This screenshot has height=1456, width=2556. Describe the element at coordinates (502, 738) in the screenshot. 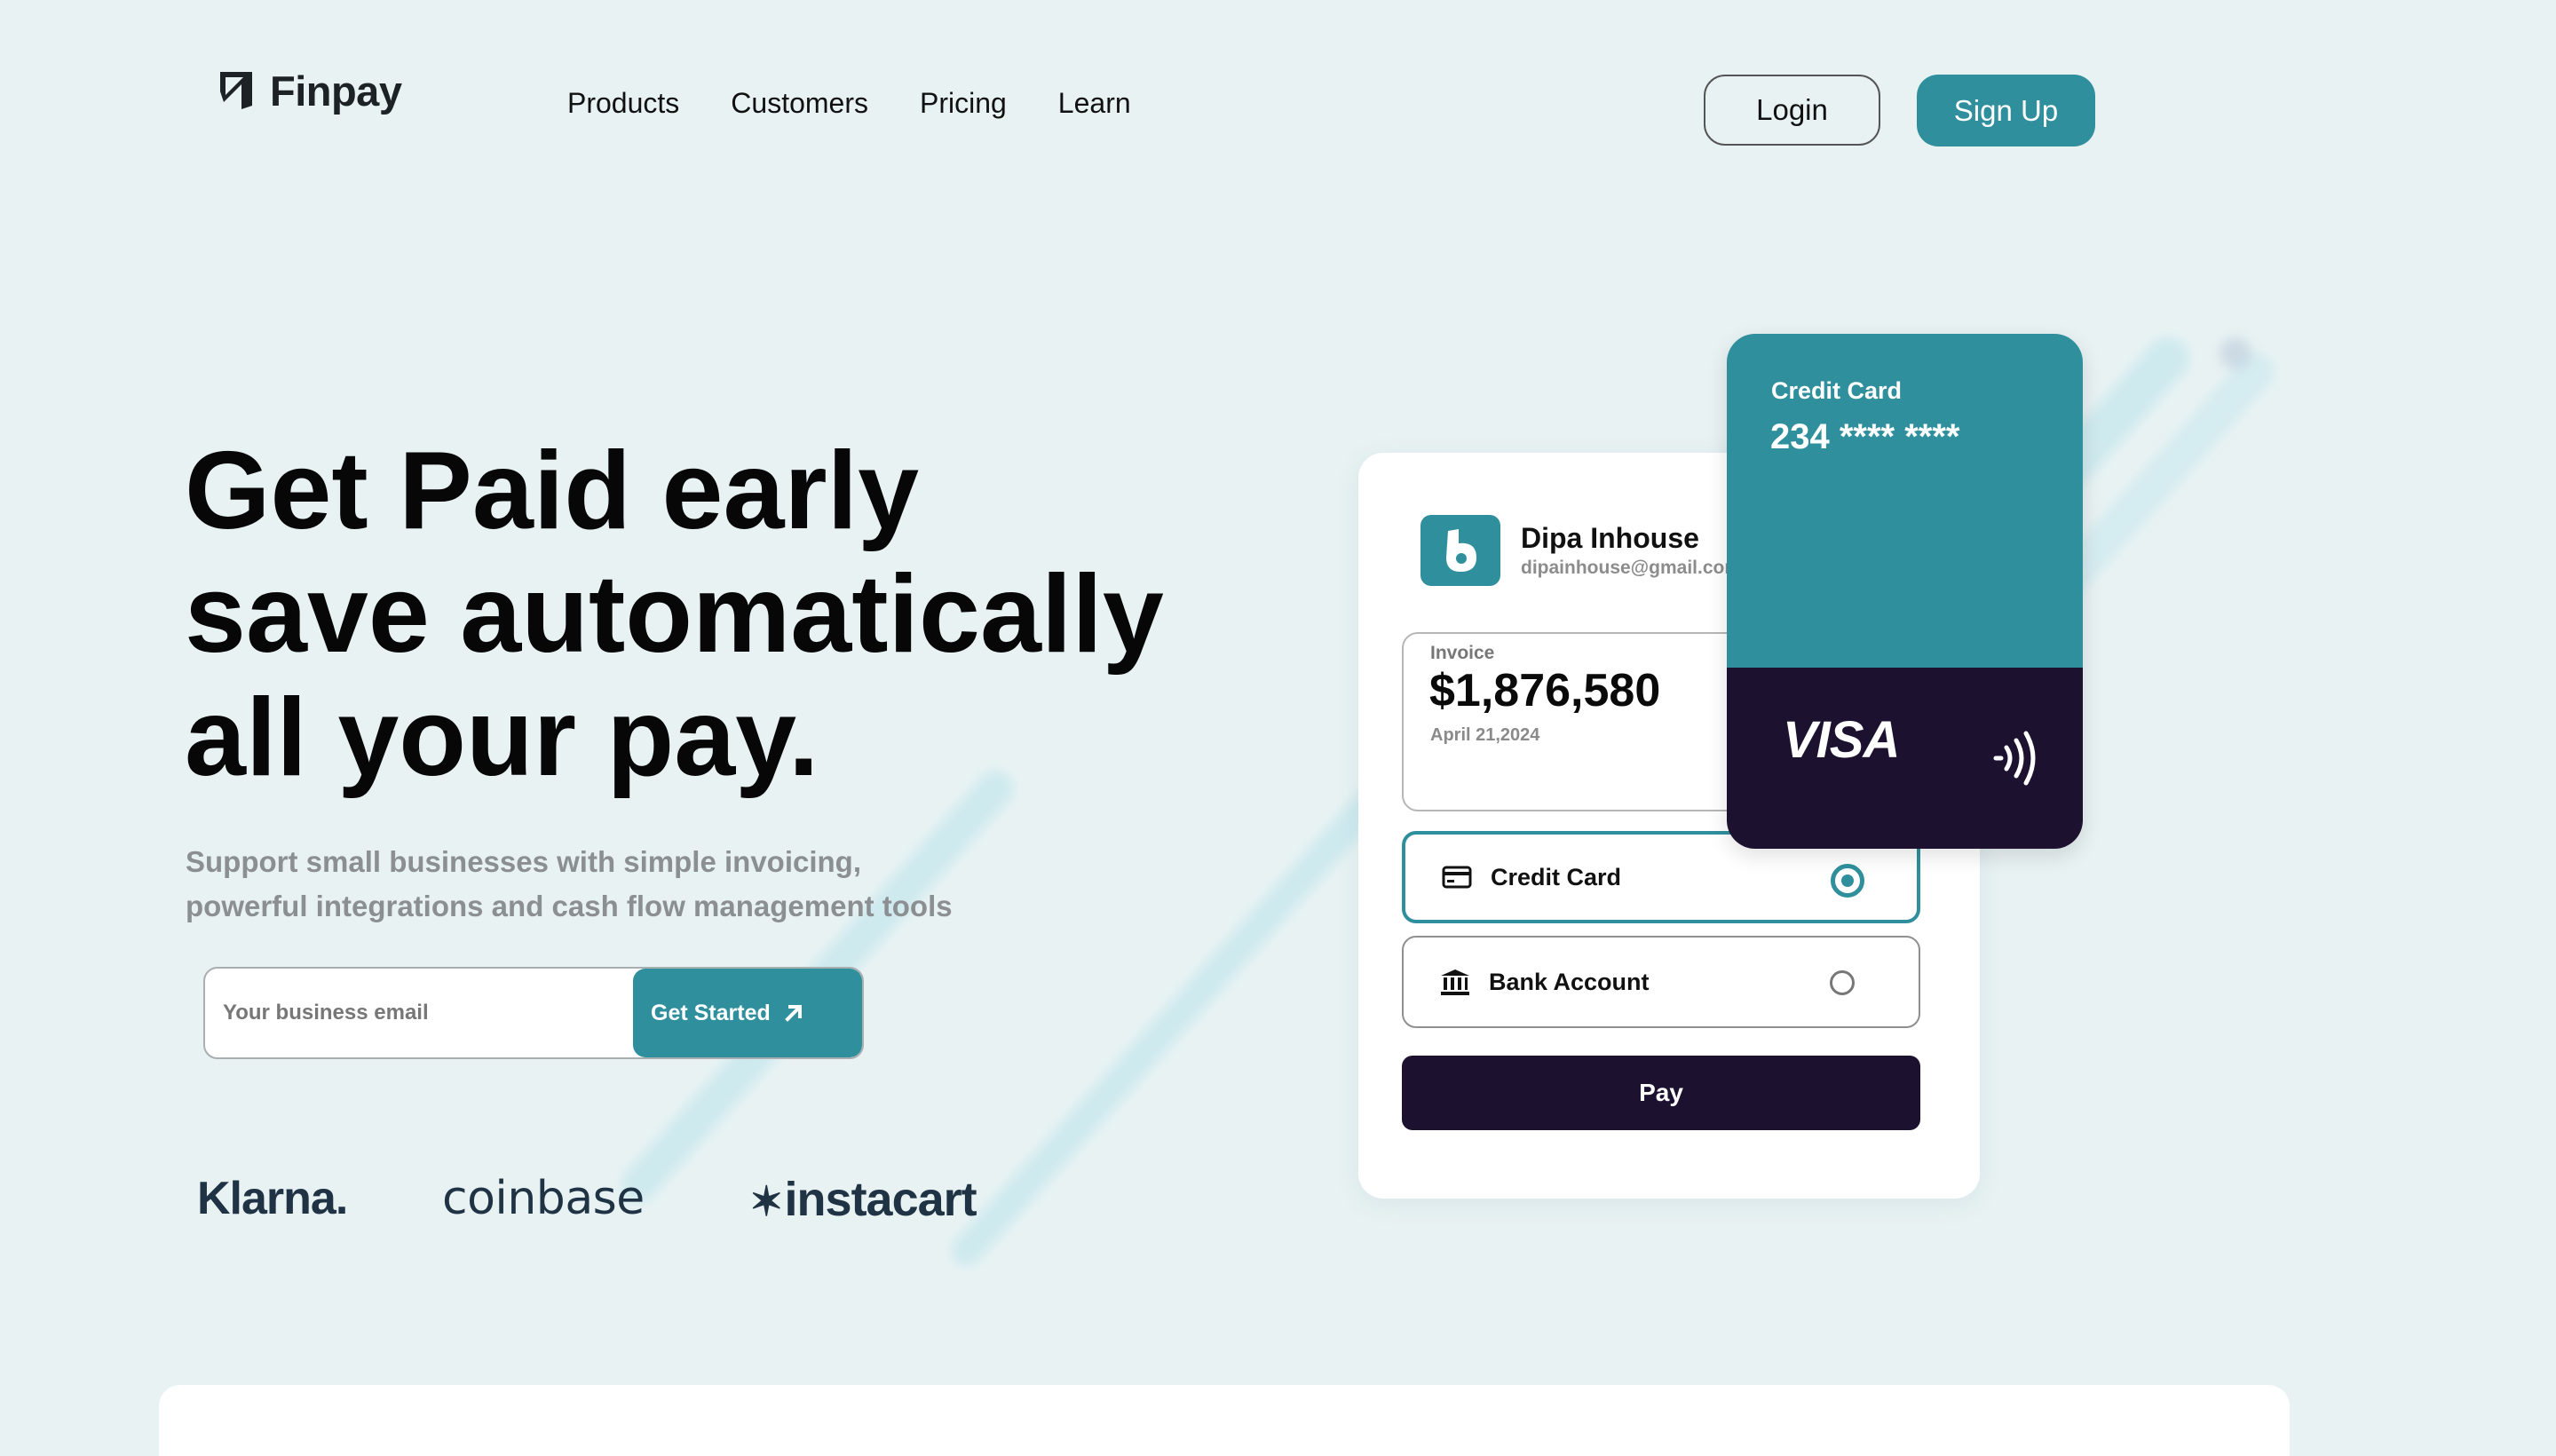

I see `hero-title-line: all your pay.` at that location.